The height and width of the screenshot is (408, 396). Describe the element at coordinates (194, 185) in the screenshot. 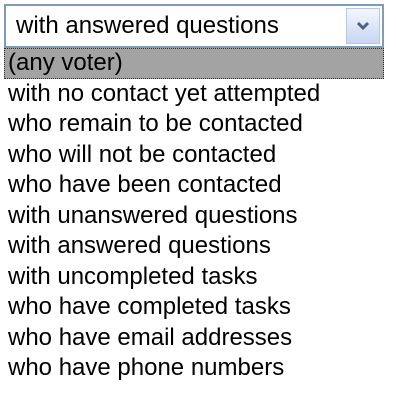

I see `dropdown-option-have-been-contacted: who have been contacted` at that location.